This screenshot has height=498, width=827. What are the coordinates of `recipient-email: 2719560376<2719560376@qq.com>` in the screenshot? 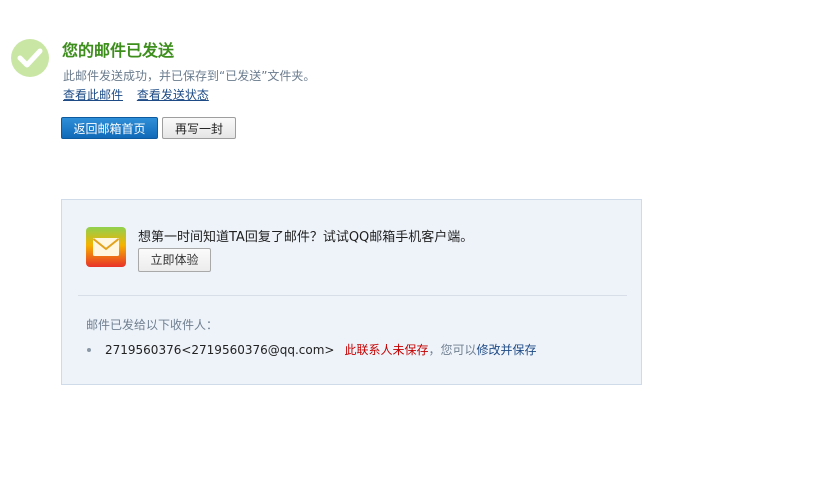 It's located at (220, 349).